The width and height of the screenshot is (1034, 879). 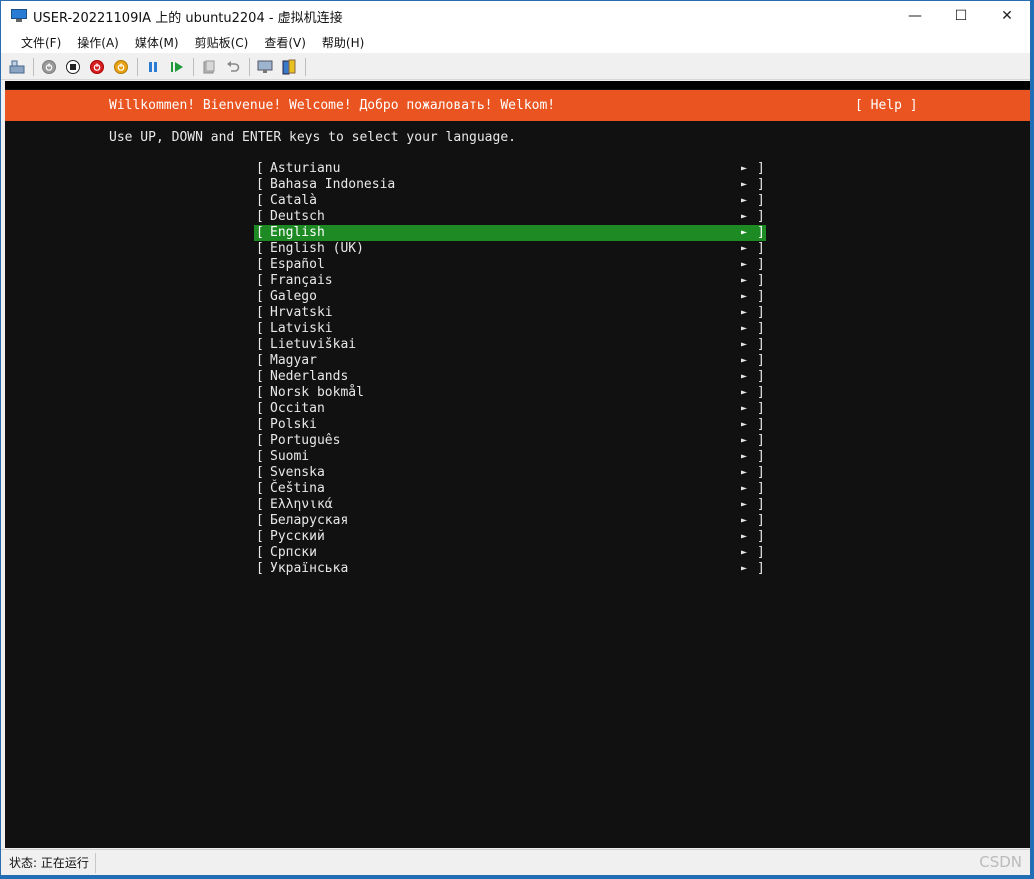 I want to click on menu-media: 媒体(M), so click(x=157, y=42).